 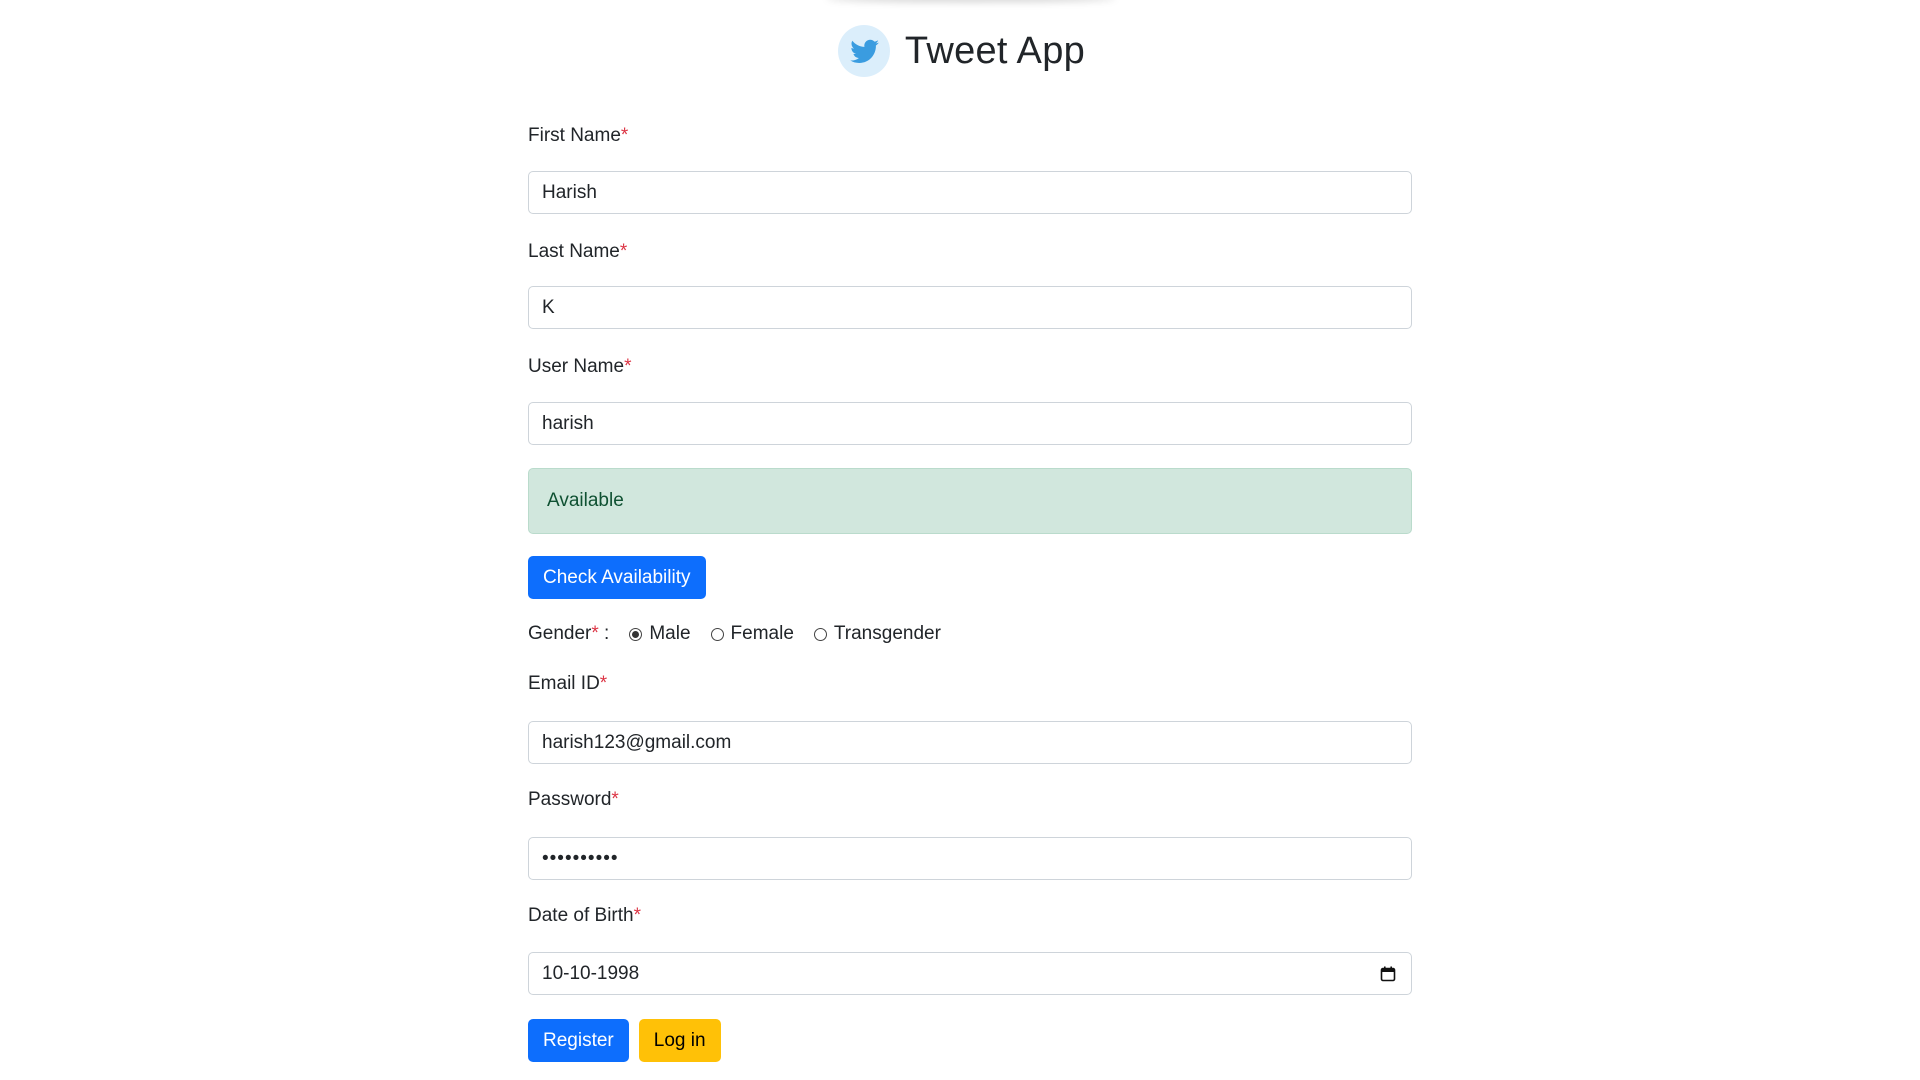 I want to click on app-title: Tweet App, so click(x=995, y=50).